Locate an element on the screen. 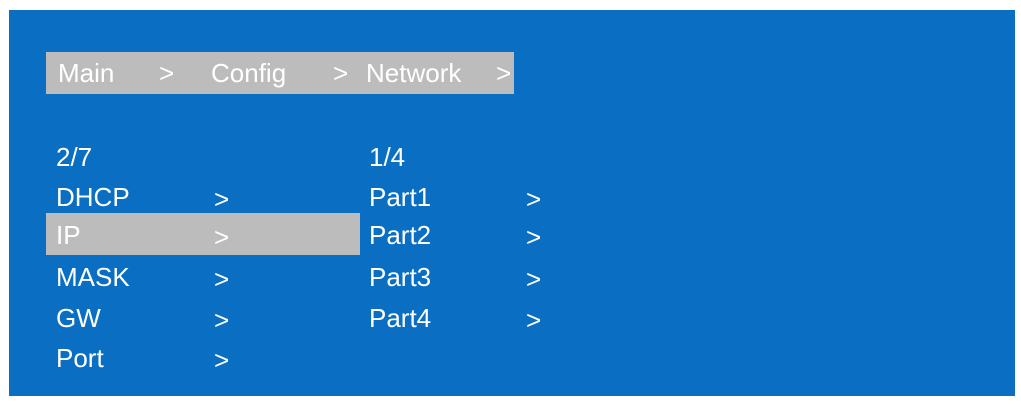 This screenshot has width=1021, height=408. selection-highlight is located at coordinates (203, 234).